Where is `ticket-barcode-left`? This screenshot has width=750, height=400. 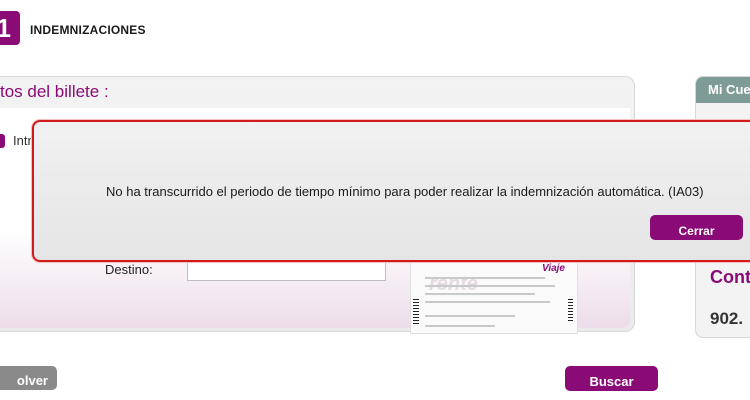
ticket-barcode-left is located at coordinates (416, 312).